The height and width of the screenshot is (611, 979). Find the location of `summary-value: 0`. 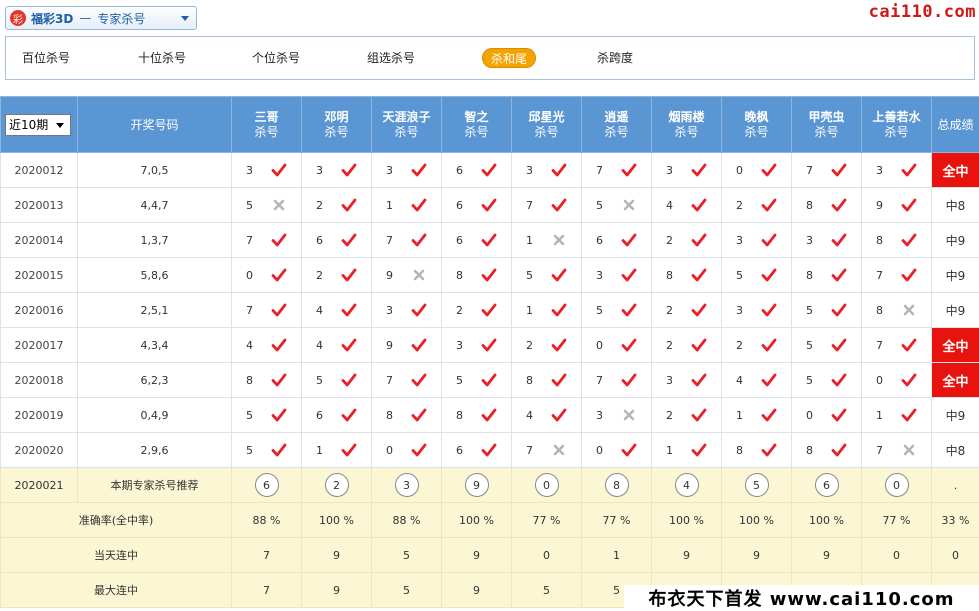

summary-value: 0 is located at coordinates (546, 555).